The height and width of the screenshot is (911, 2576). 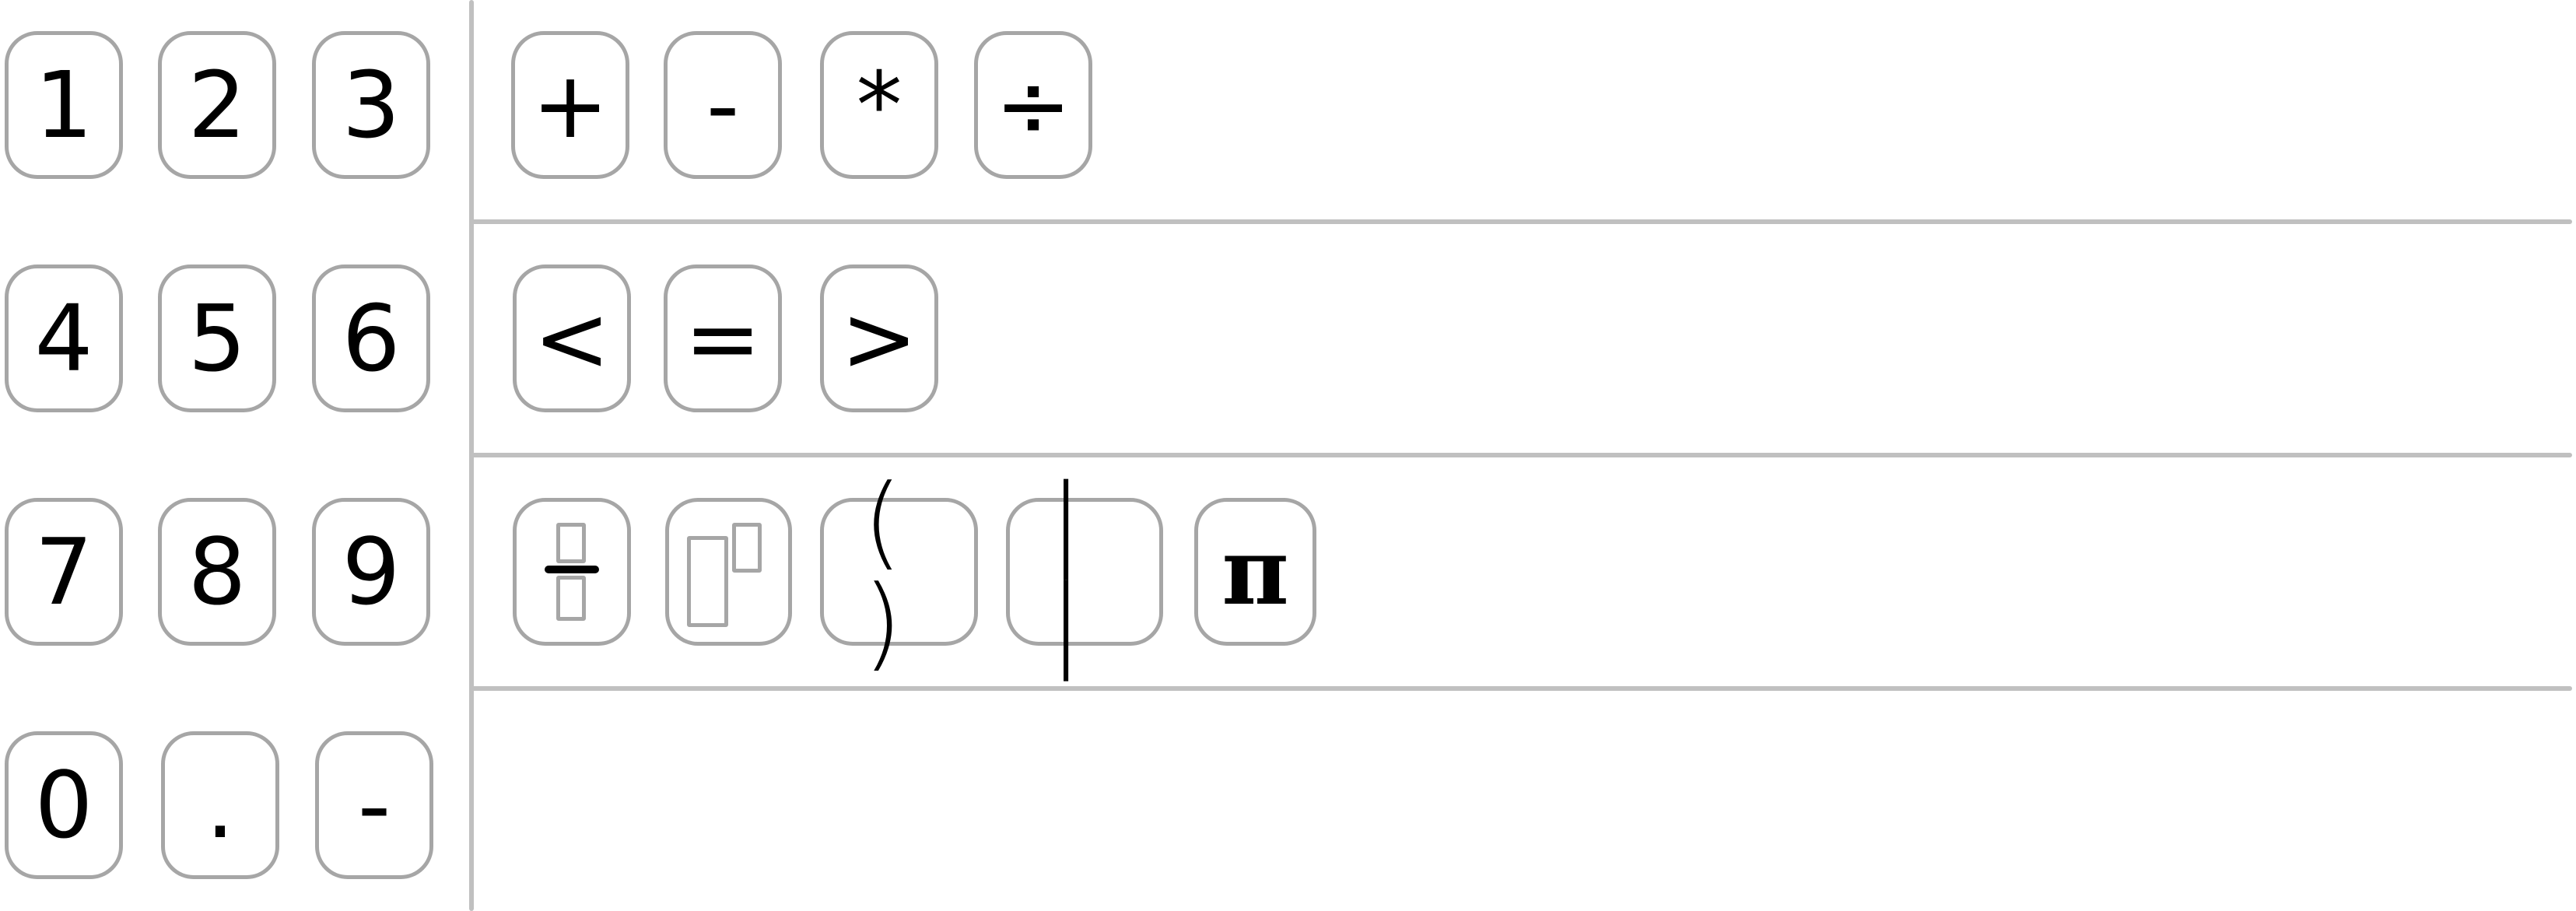 I want to click on key-equals: =, so click(x=723, y=338).